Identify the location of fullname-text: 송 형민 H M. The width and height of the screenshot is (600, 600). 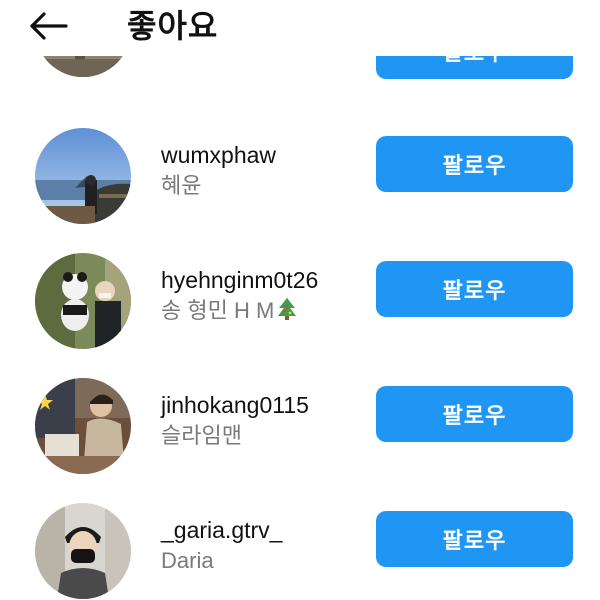
(218, 310).